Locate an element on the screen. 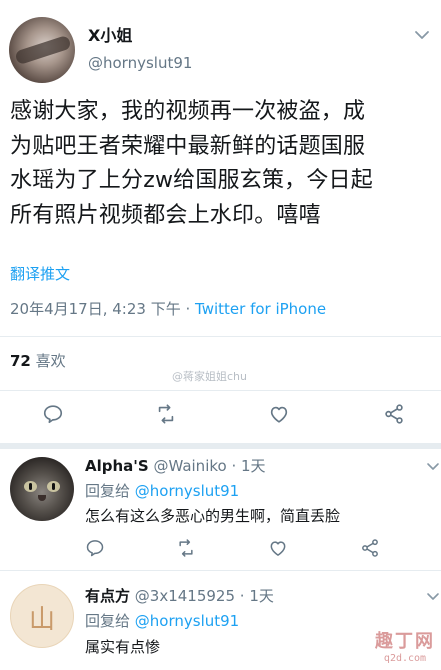  tweet-meta: 20年4月17日, 4:23 下午 · Twitter for iPhone is located at coordinates (168, 308).